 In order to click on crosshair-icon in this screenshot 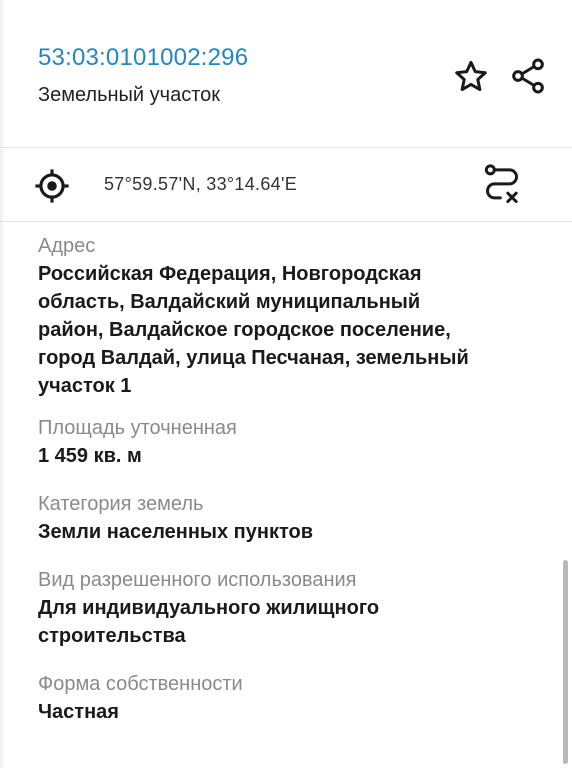, I will do `click(52, 186)`.